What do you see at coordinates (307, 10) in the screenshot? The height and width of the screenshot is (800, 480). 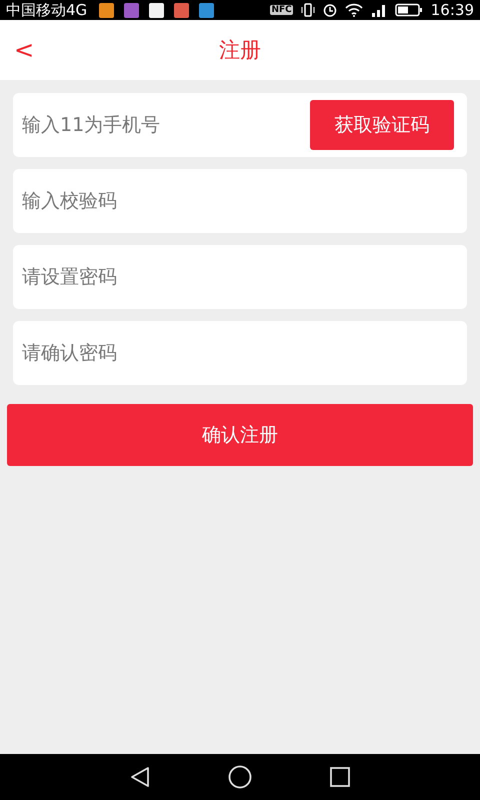 I see `vibrate-icon` at bounding box center [307, 10].